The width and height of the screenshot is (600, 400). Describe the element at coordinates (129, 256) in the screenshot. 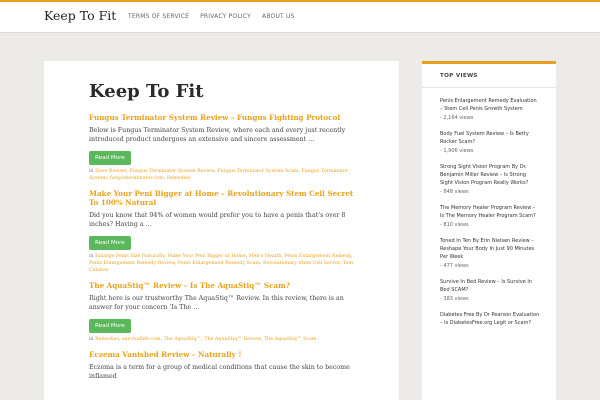

I see `tag-link: Enlarge Penis Size Naturally` at that location.